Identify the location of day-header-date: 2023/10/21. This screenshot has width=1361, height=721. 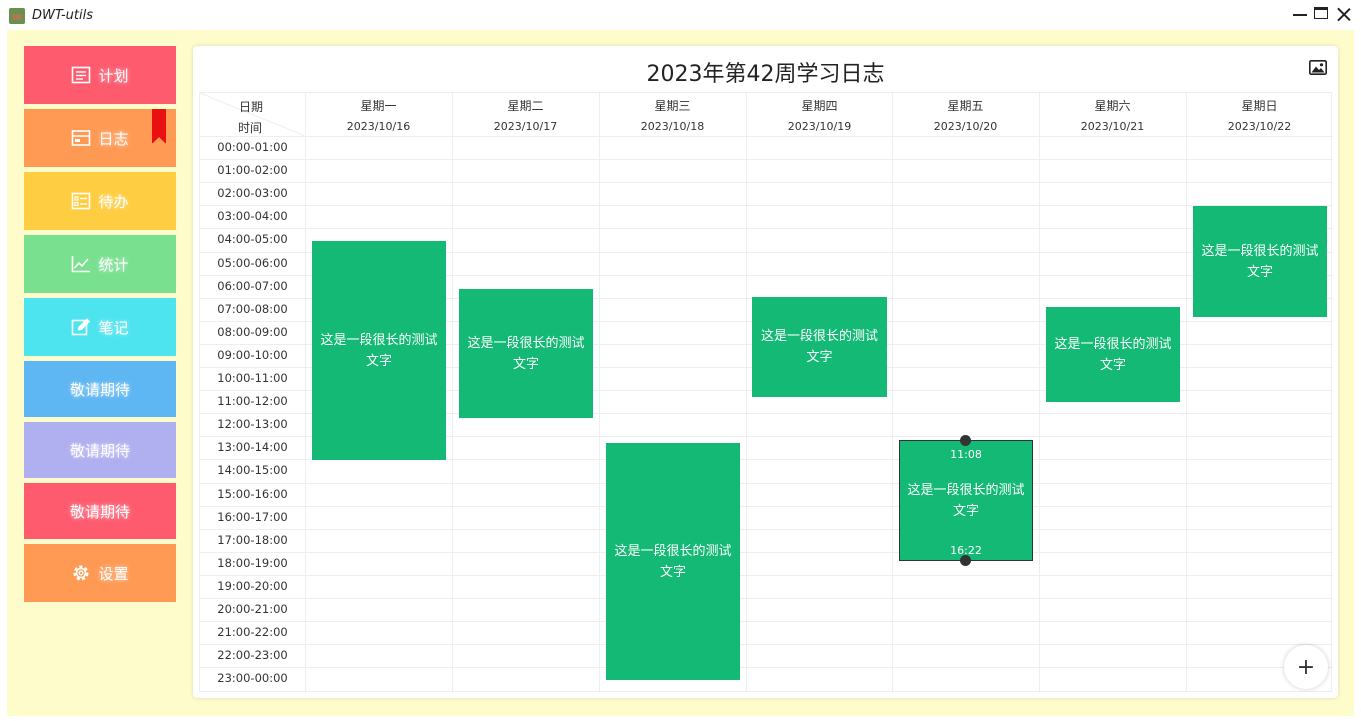
(1112, 126).